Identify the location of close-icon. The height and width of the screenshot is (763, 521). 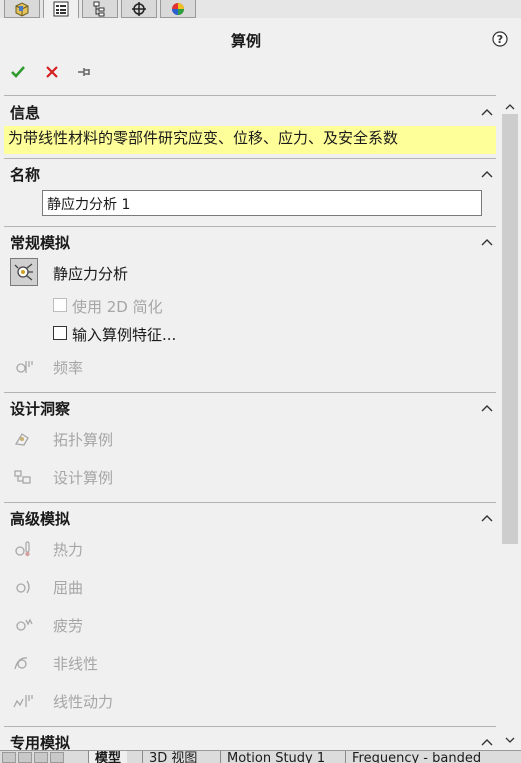
(52, 72).